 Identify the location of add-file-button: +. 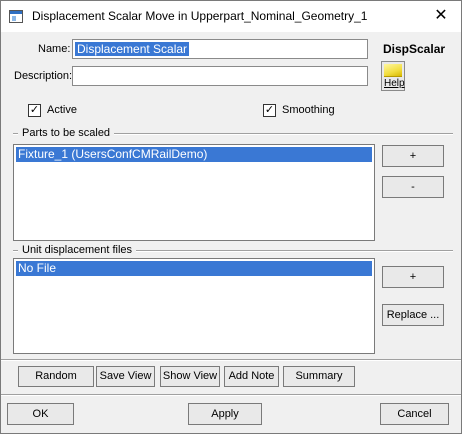
(413, 277).